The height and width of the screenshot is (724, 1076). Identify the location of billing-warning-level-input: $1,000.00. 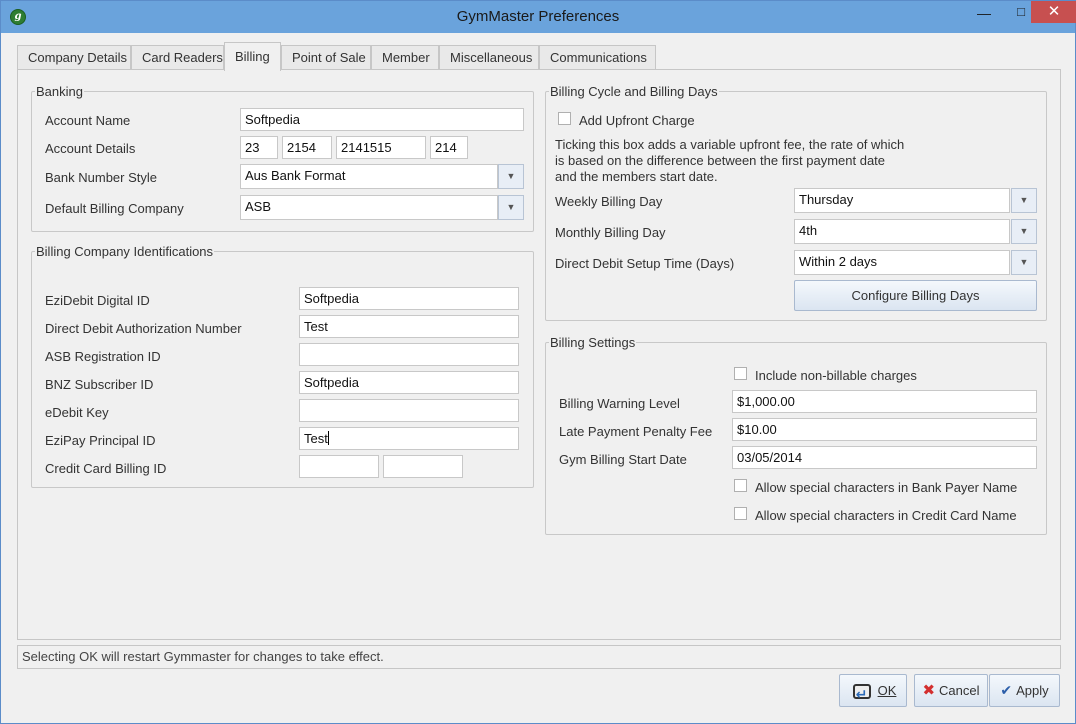
(884, 401).